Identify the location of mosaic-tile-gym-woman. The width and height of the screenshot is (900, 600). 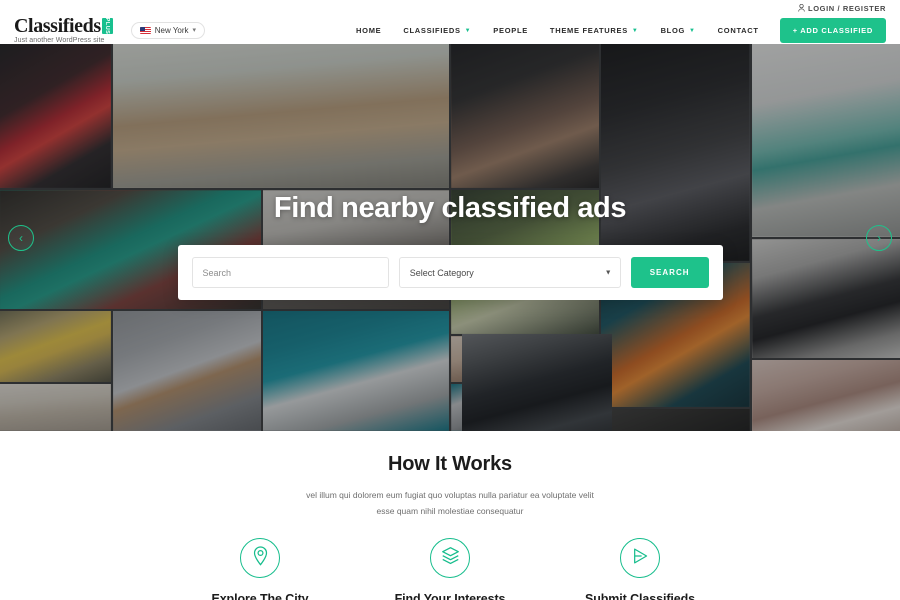
(675, 419).